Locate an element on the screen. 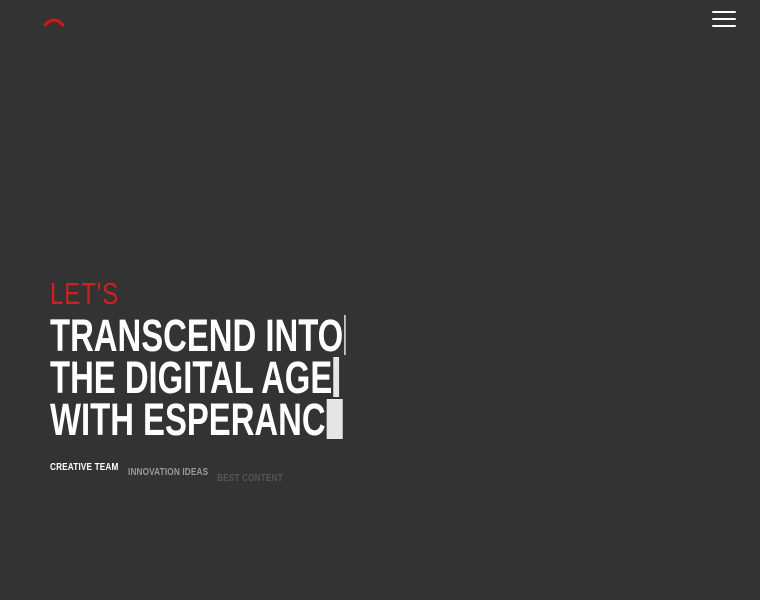 The height and width of the screenshot is (600, 760). feature-innovation-ideas: INNOVATION IDEAS is located at coordinates (168, 472).